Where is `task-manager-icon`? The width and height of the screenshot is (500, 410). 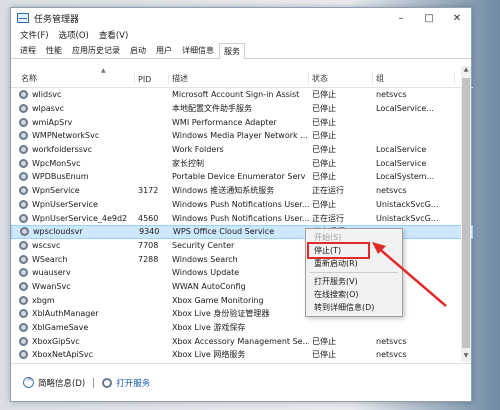 task-manager-icon is located at coordinates (23, 18).